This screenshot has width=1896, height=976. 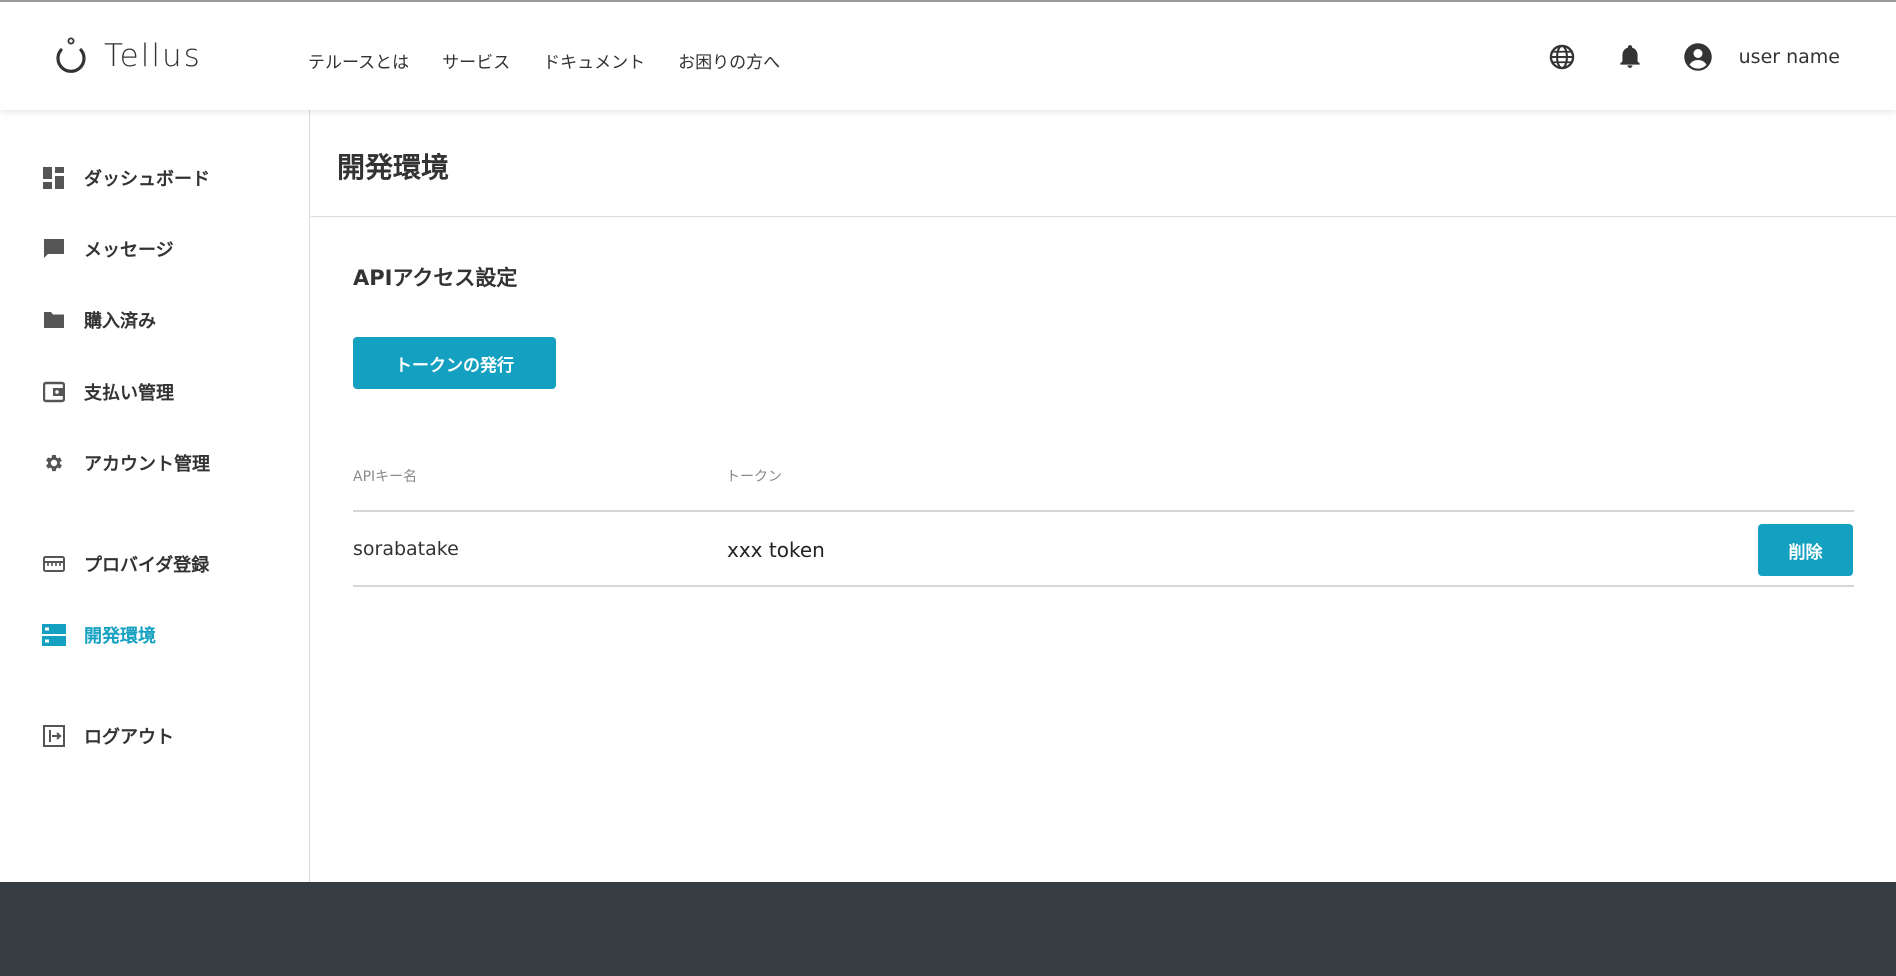 I want to click on logout-icon, so click(x=54, y=736).